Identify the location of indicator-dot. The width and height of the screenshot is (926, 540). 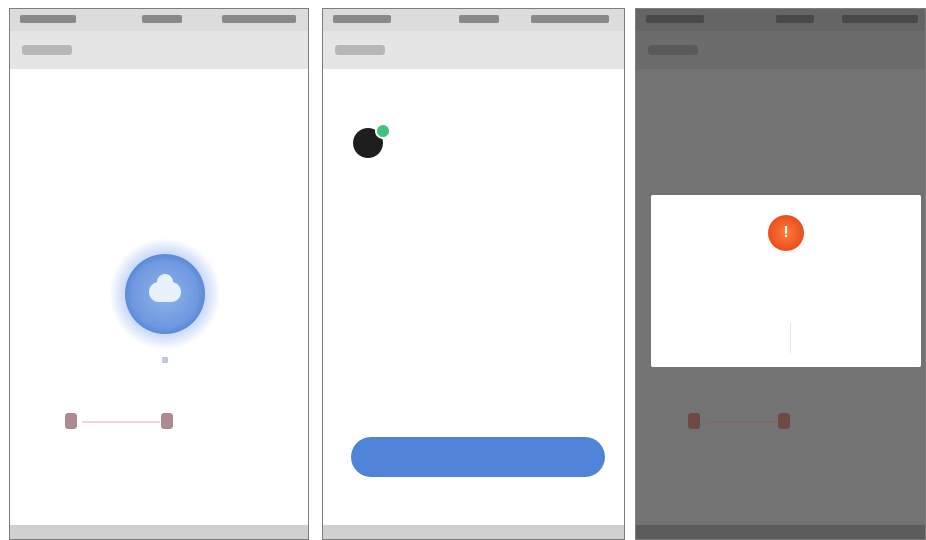
(165, 360).